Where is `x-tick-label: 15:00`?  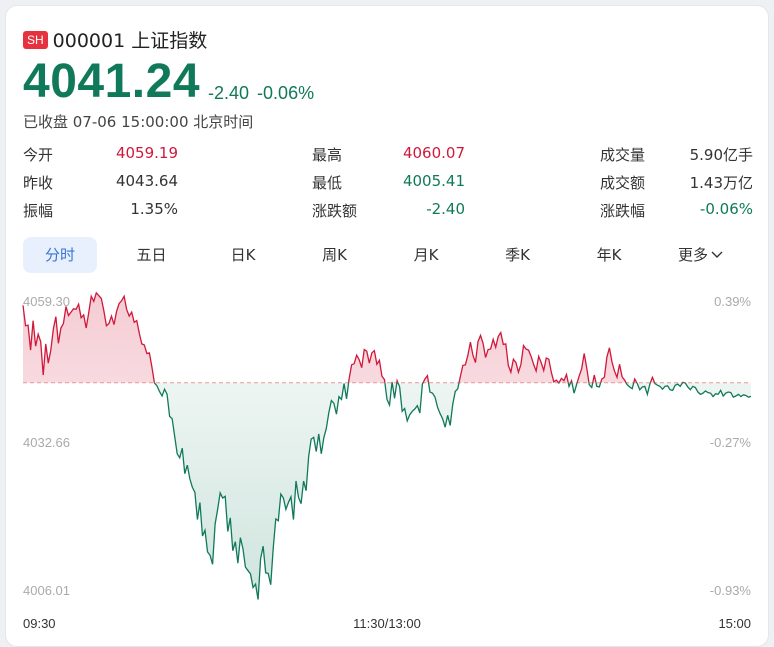 x-tick-label: 15:00 is located at coordinates (734, 623).